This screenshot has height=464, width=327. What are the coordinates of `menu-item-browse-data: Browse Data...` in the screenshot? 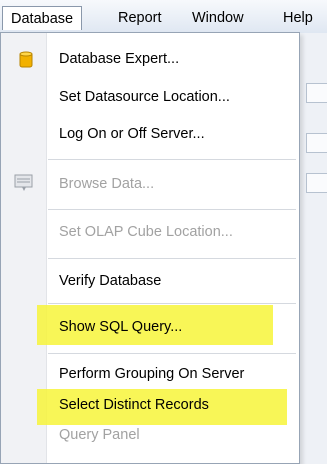 It's located at (150, 185).